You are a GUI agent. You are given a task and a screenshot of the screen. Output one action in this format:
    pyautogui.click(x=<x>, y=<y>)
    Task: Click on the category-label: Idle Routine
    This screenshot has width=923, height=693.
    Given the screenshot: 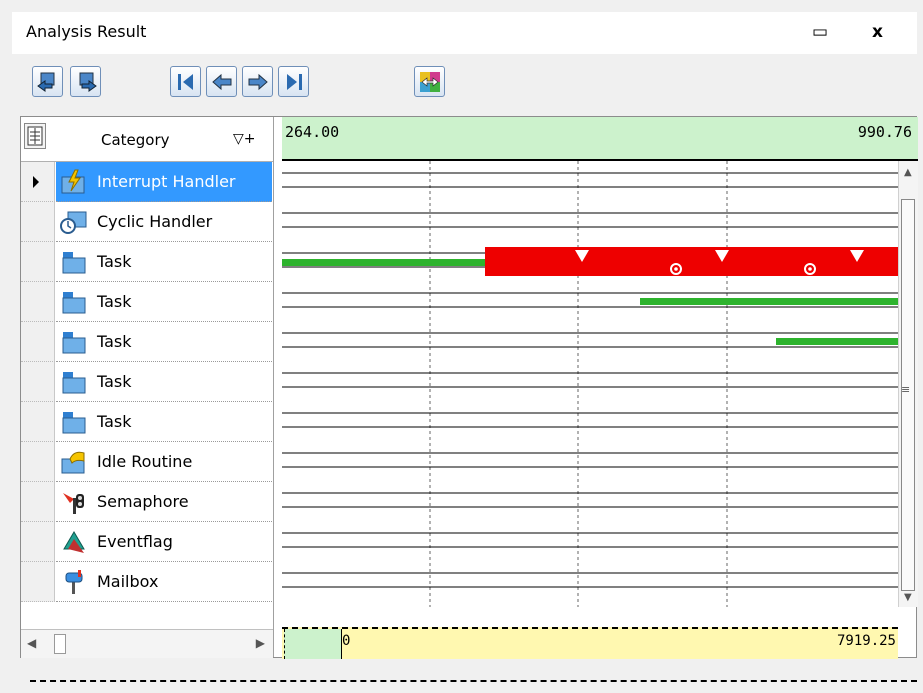 What is the action you would take?
    pyautogui.click(x=145, y=461)
    